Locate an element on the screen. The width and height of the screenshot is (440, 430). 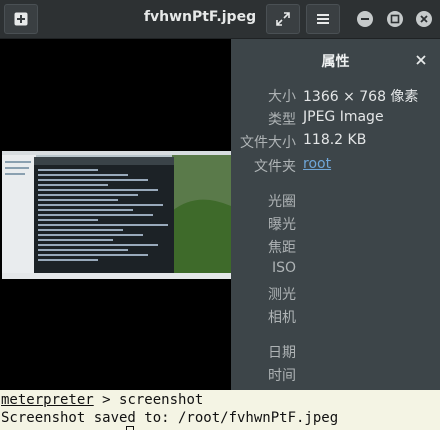
minimize-button is located at coordinates (365, 19).